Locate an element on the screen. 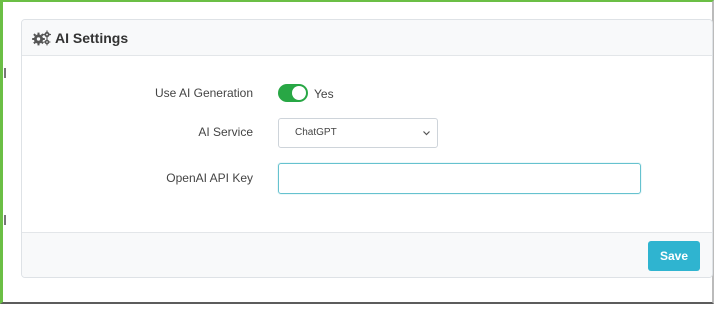 Image resolution: width=718 pixels, height=310 pixels. ai-service-label: AI Service is located at coordinates (225, 132).